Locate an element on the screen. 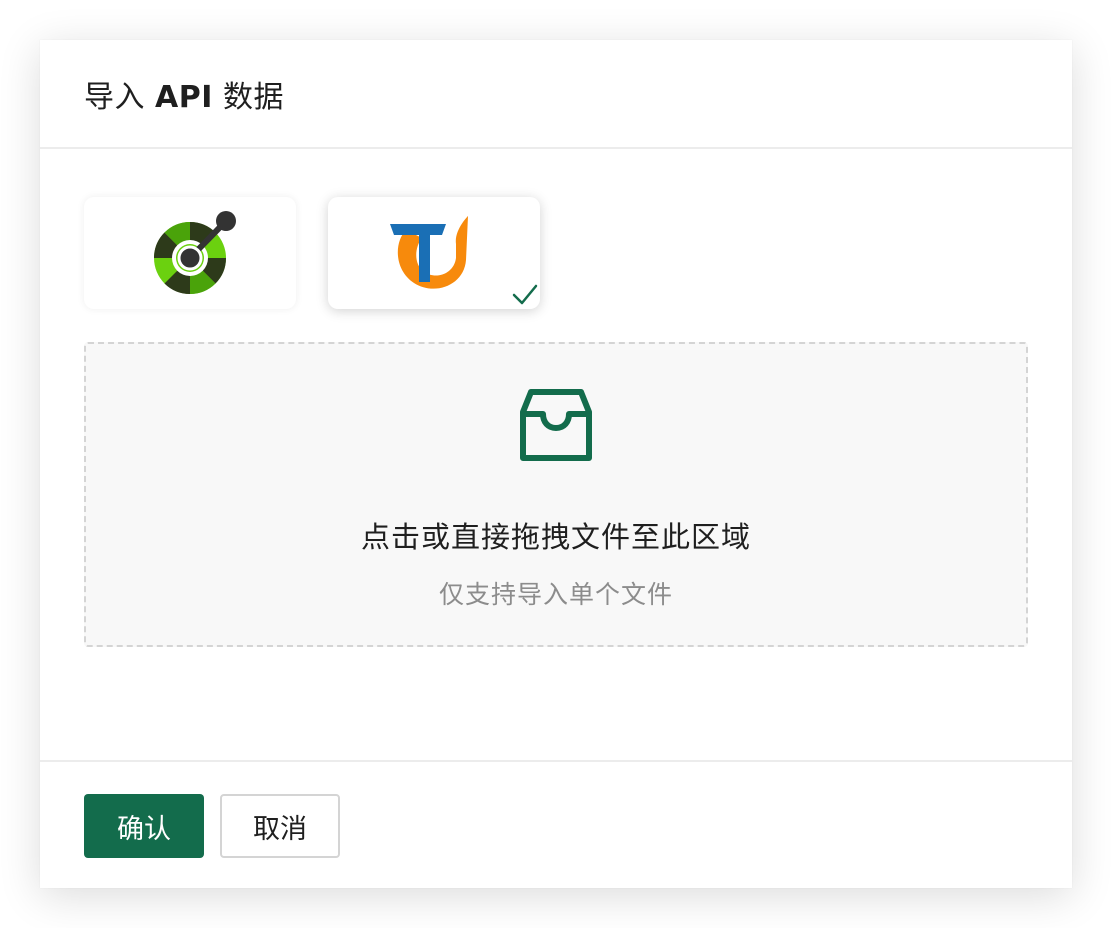  source-card-openapi is located at coordinates (190, 253).